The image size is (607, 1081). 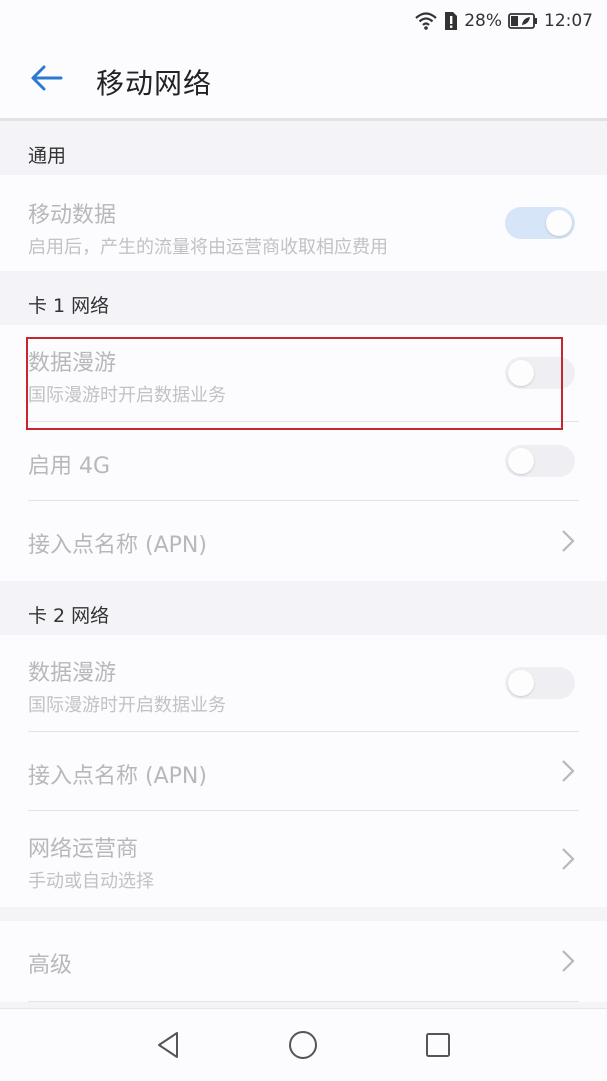 What do you see at coordinates (69, 306) in the screenshot?
I see `section-title: 卡 1 网络` at bounding box center [69, 306].